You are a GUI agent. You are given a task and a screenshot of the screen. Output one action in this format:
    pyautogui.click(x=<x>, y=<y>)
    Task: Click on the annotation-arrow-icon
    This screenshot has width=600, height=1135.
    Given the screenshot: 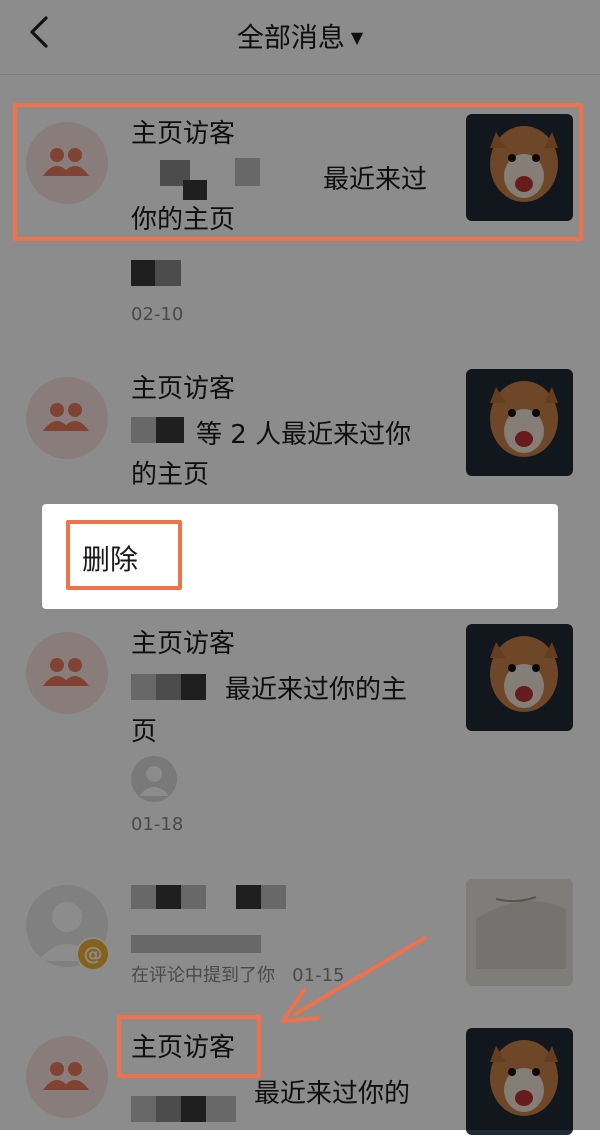 What is the action you would take?
    pyautogui.click(x=354, y=979)
    